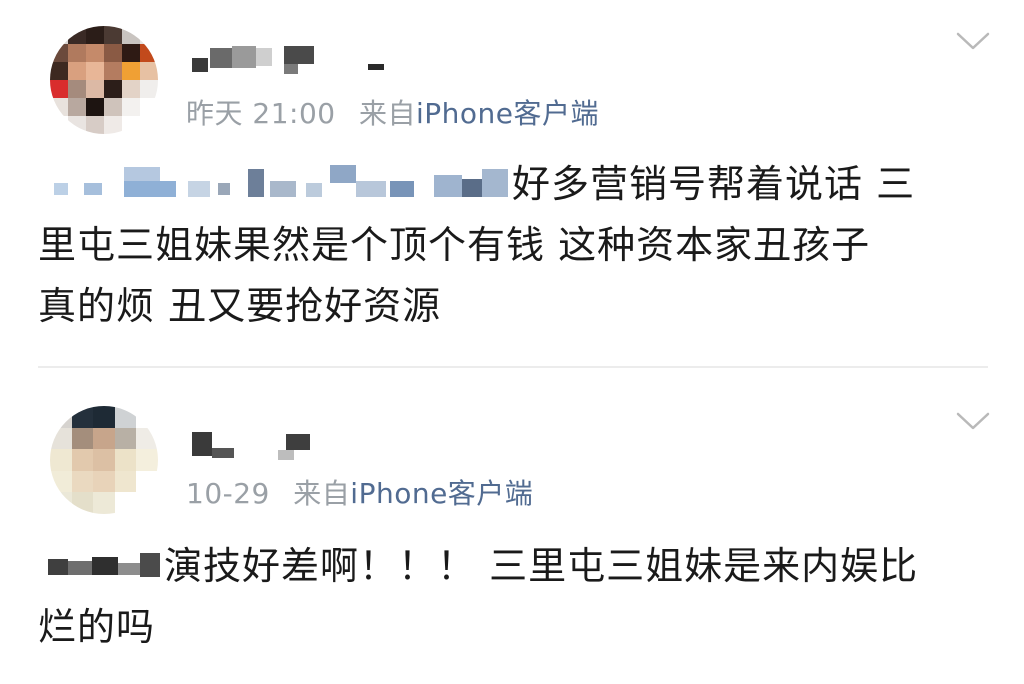 The width and height of the screenshot is (1024, 684). I want to click on comment-text-line-2: 里屯三姐妹果然是个顶个有钱 这种资本家丑孩子, so click(454, 245).